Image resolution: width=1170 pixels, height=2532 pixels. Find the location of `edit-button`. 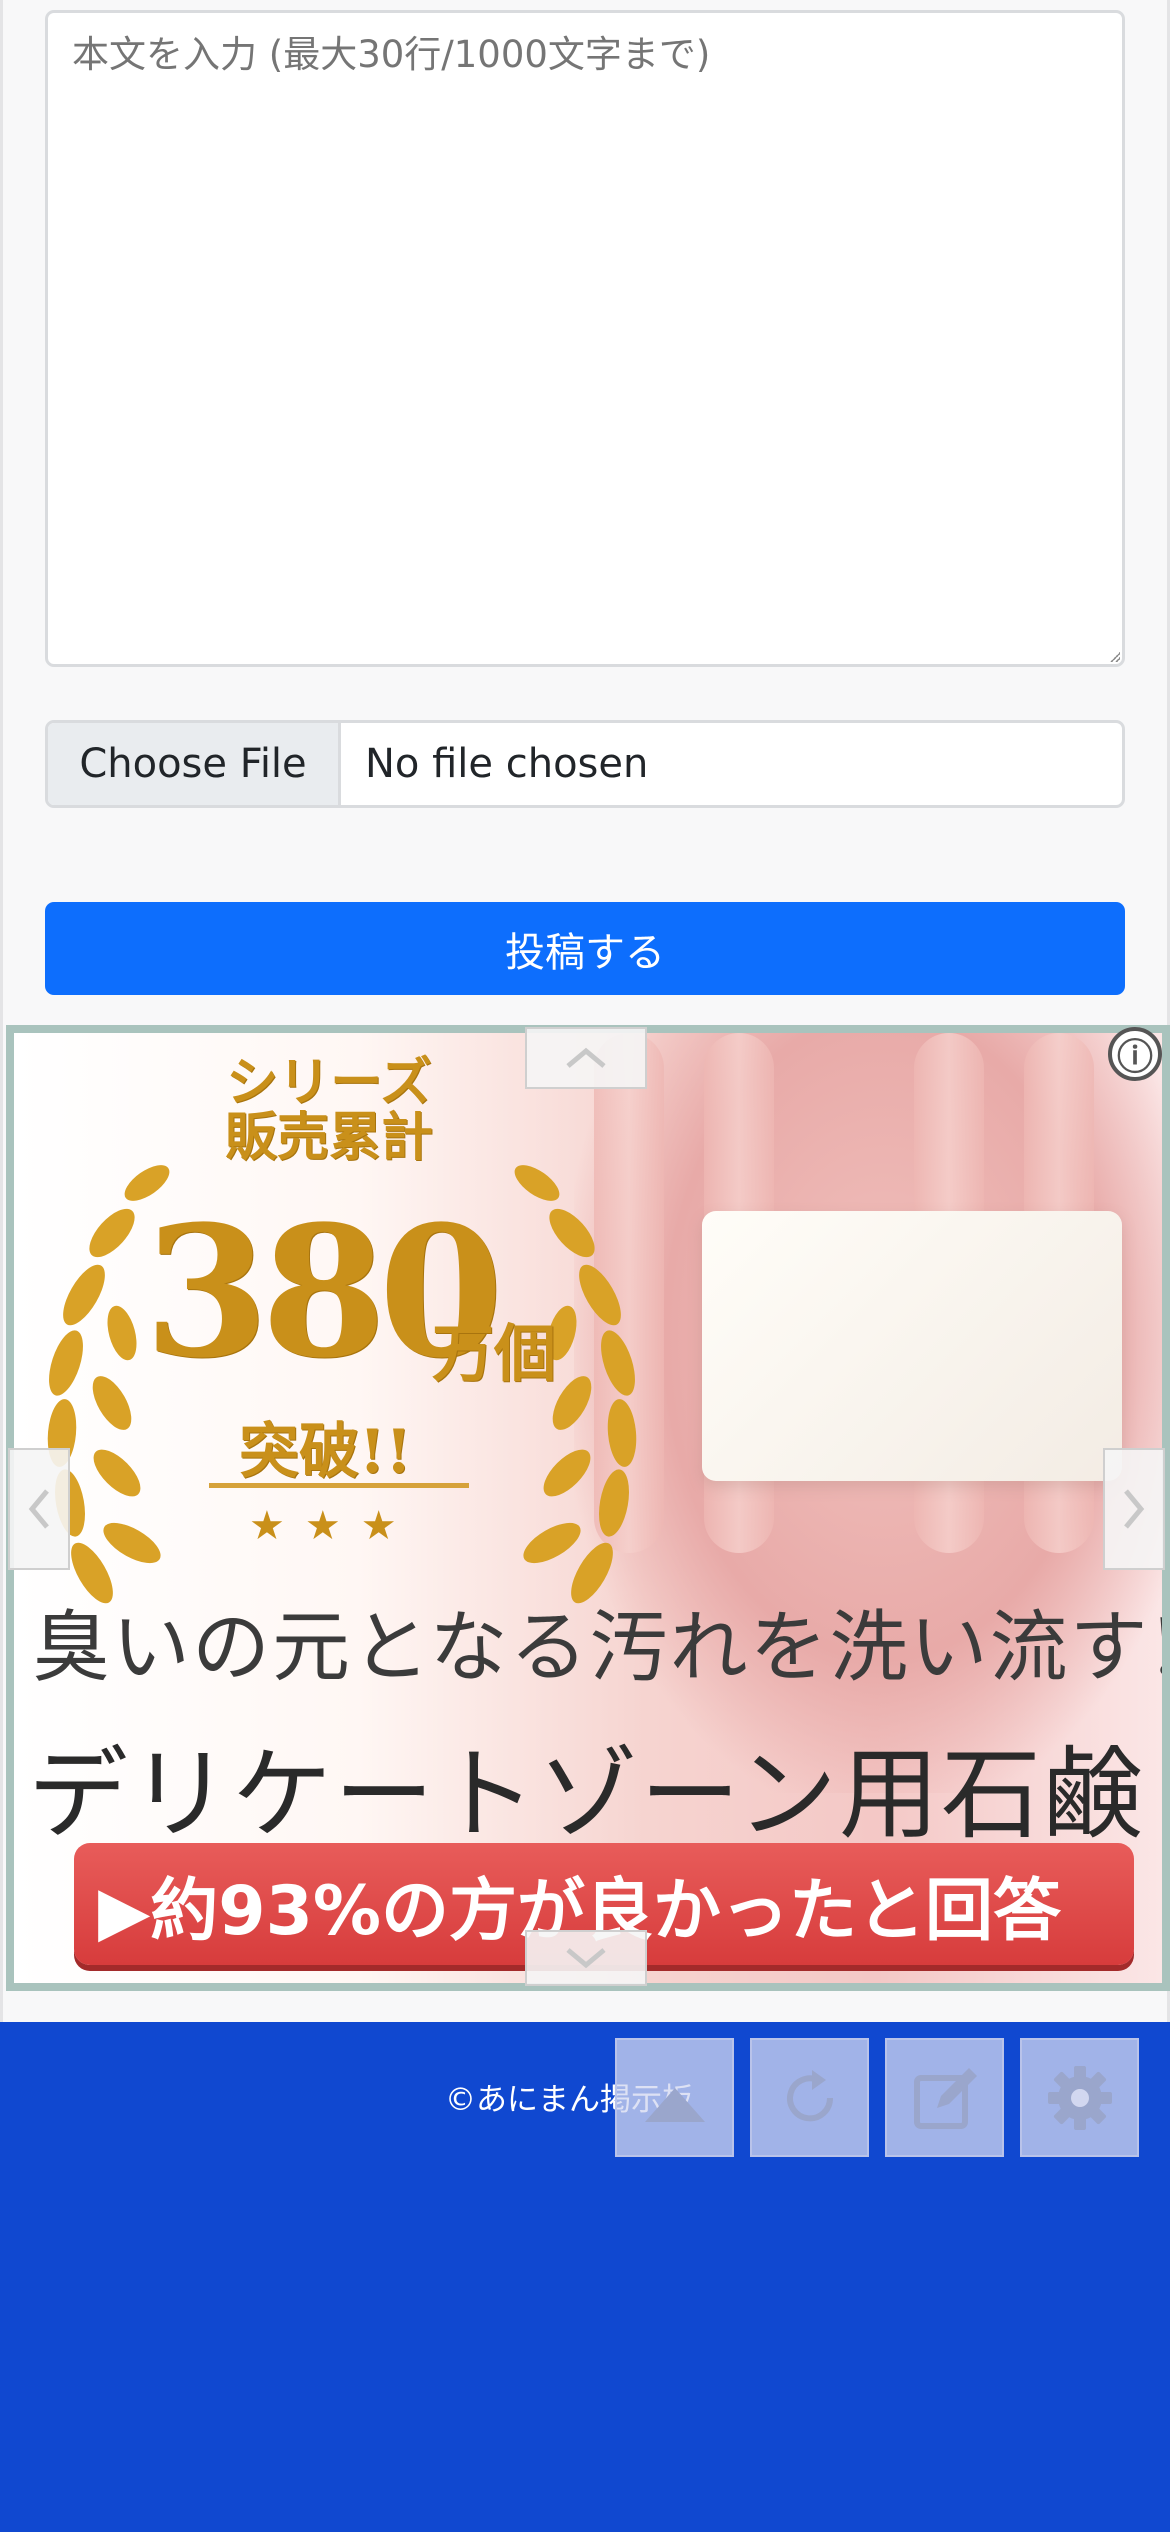

edit-button is located at coordinates (944, 2097).